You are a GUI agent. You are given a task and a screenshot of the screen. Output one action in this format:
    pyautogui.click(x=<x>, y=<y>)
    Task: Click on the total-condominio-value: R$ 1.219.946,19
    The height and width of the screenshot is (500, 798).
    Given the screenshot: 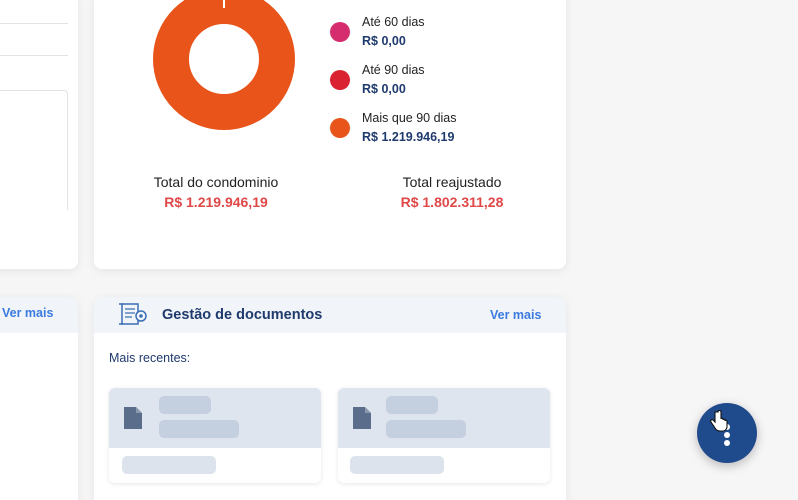 What is the action you would take?
    pyautogui.click(x=216, y=202)
    